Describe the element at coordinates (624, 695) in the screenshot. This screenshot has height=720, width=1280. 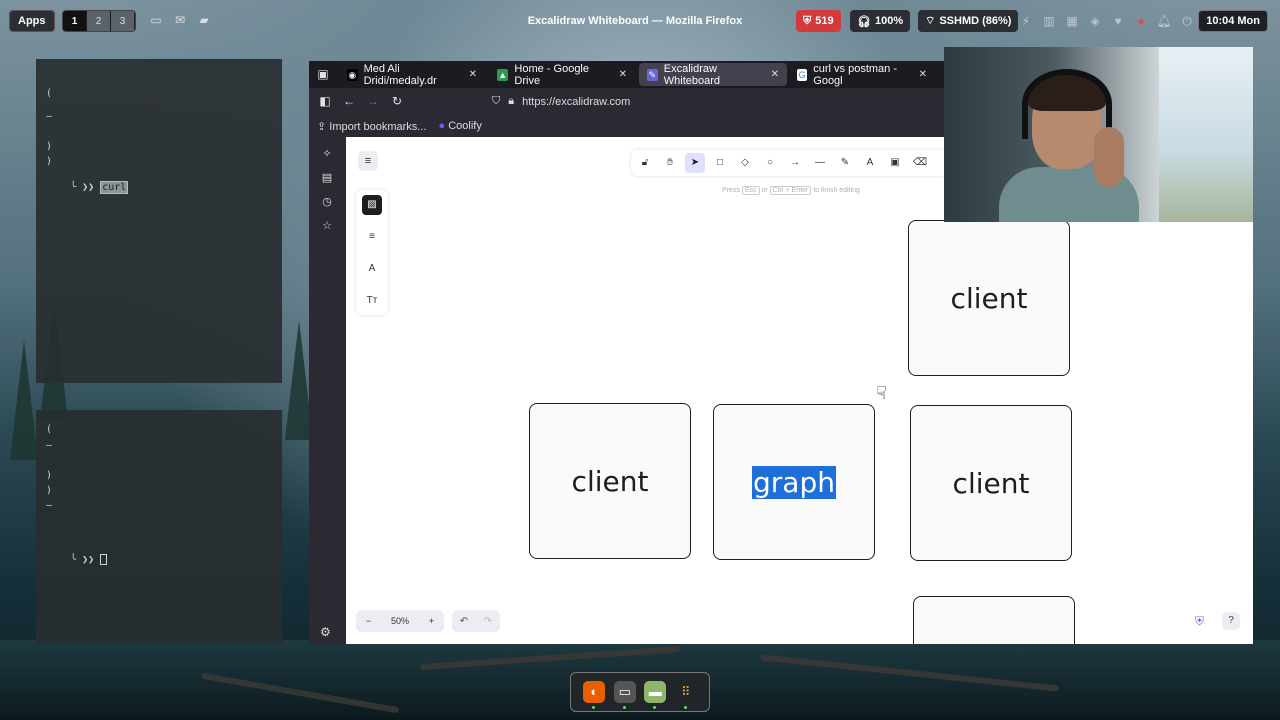
I see `terminal-app-icon: ▭` at that location.